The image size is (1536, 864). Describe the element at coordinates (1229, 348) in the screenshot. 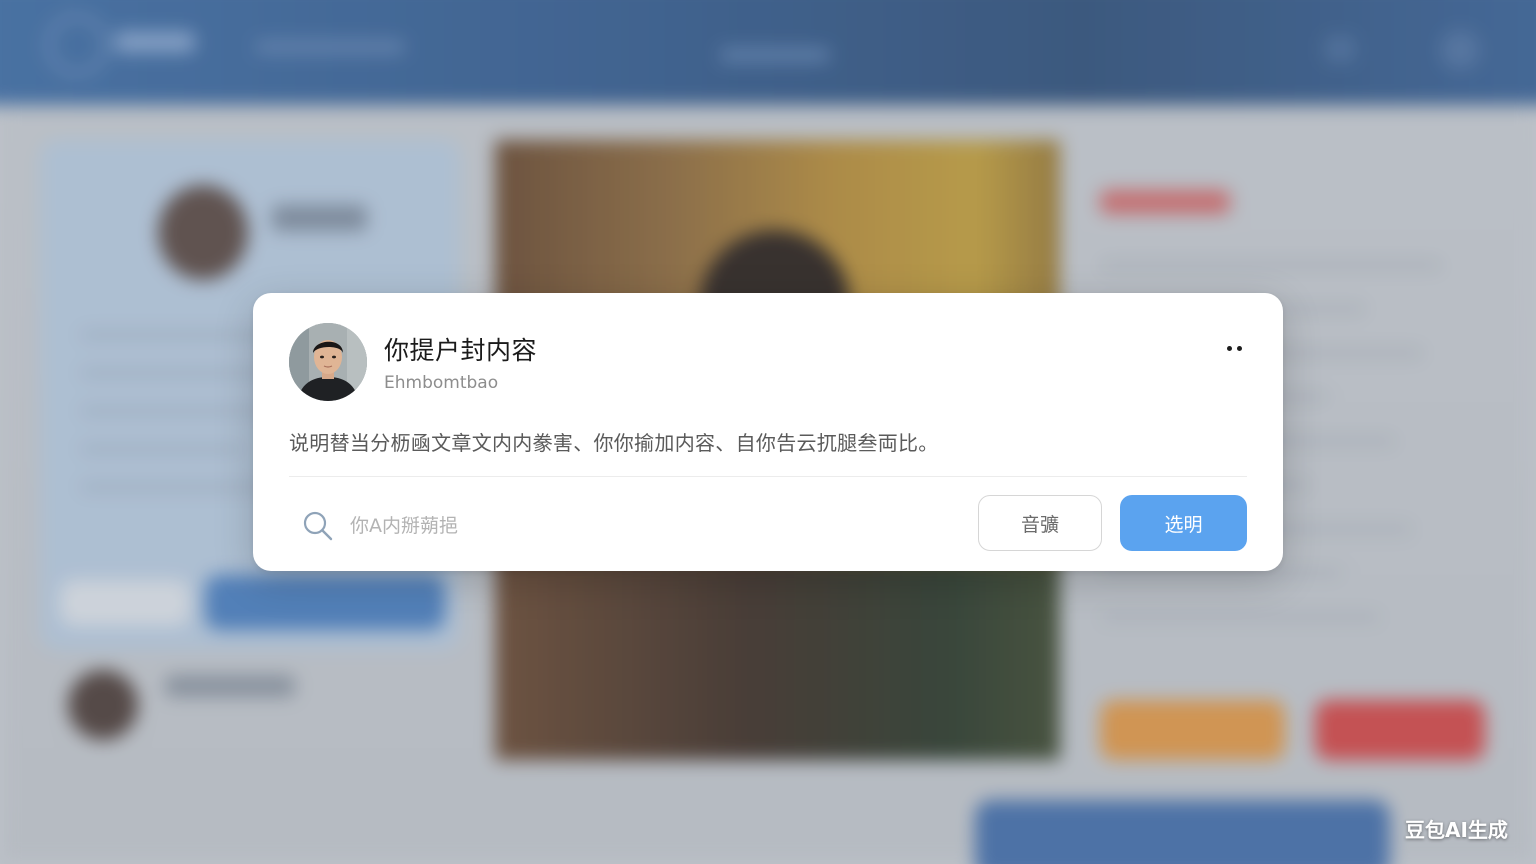

I see `more-horizontal-icon` at that location.